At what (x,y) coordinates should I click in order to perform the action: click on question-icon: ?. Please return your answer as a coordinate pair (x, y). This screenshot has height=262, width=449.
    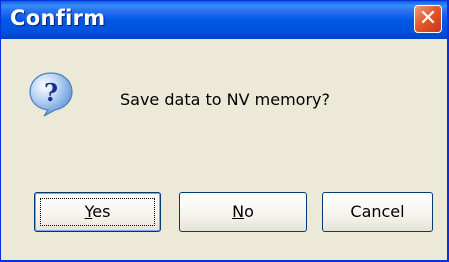
    Looking at the image, I should click on (51, 94).